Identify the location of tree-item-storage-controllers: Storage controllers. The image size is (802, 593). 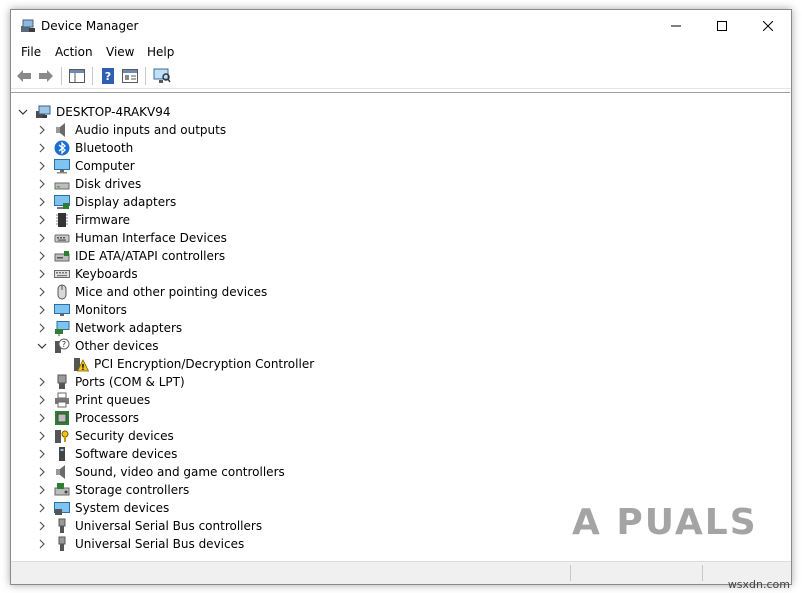
(400, 490).